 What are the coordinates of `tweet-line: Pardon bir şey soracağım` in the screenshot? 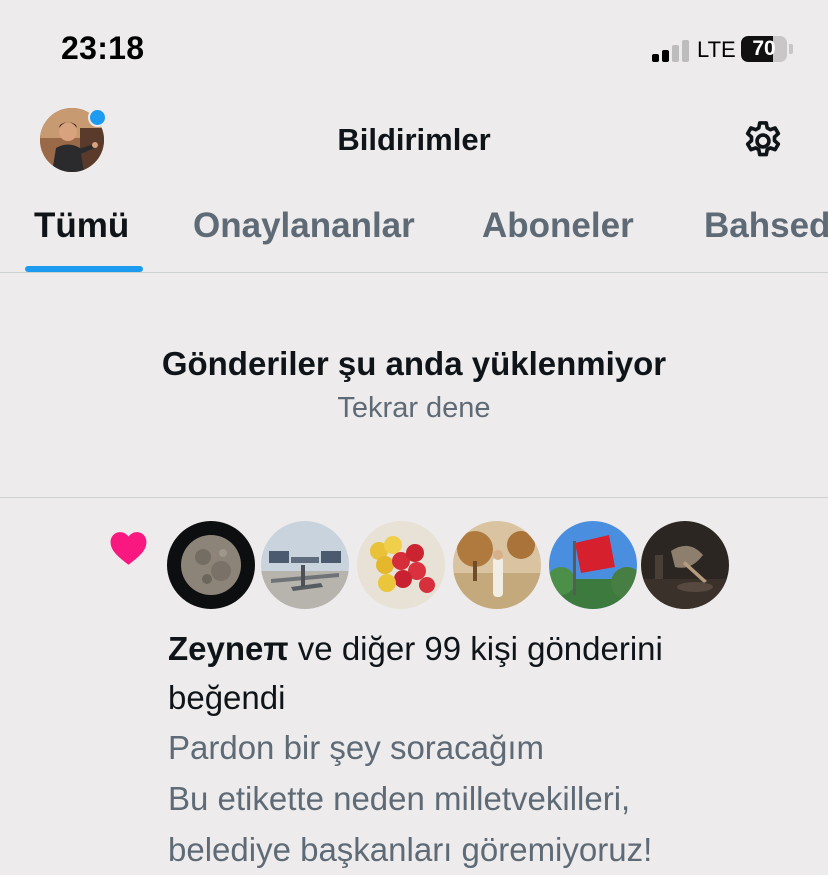 It's located at (356, 747).